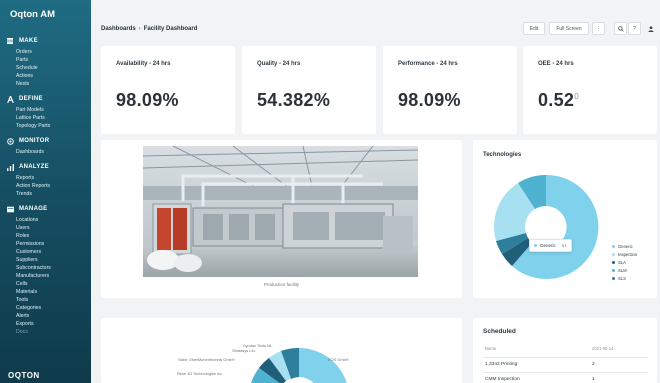 The width and height of the screenshot is (660, 383). What do you see at coordinates (45, 19) in the screenshot?
I see `app-brand: Oqton AM` at bounding box center [45, 19].